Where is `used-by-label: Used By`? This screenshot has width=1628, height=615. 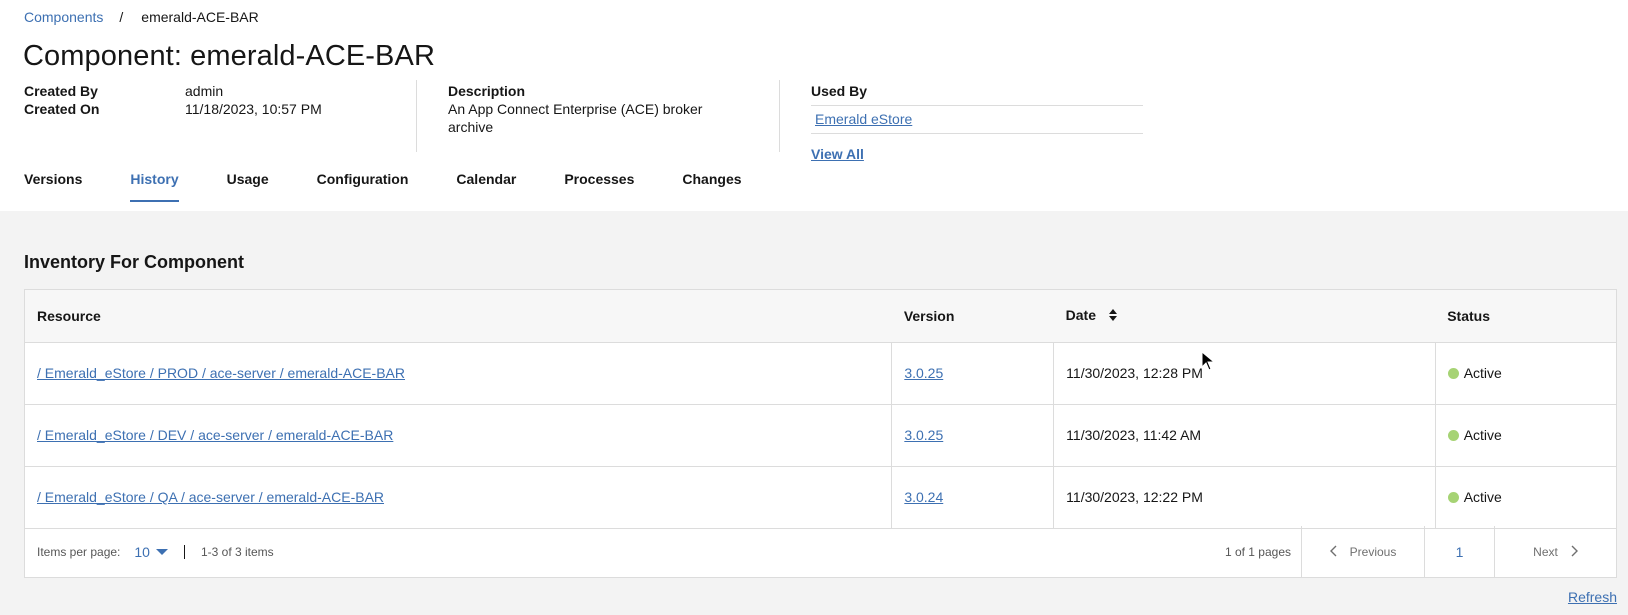
used-by-label: Used By is located at coordinates (839, 91).